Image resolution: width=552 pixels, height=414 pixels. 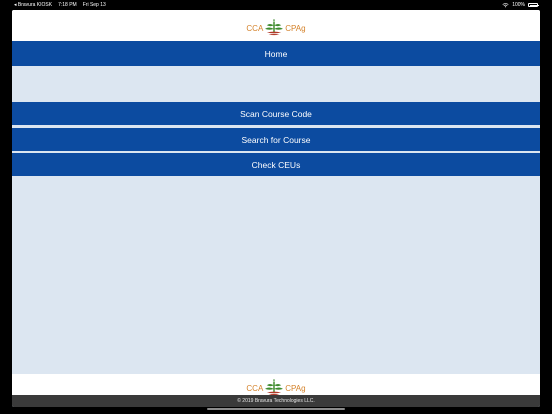 I want to click on status-bar: ◂ Bravura KIOSK 7:18 PM Fri Sep 13 100%, so click(x=276, y=5).